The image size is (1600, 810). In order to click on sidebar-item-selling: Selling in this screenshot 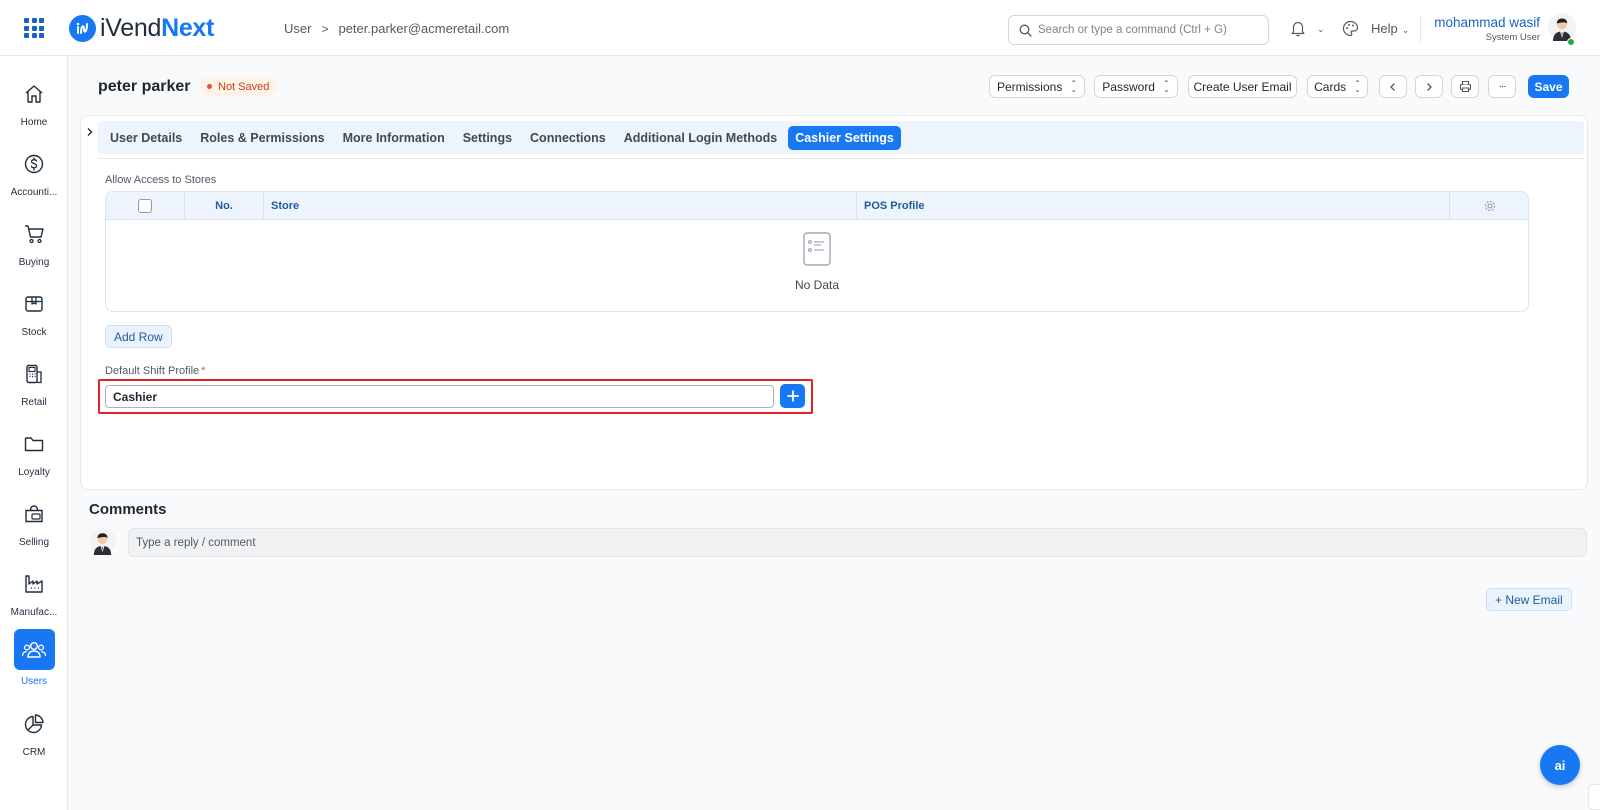, I will do `click(34, 525)`.